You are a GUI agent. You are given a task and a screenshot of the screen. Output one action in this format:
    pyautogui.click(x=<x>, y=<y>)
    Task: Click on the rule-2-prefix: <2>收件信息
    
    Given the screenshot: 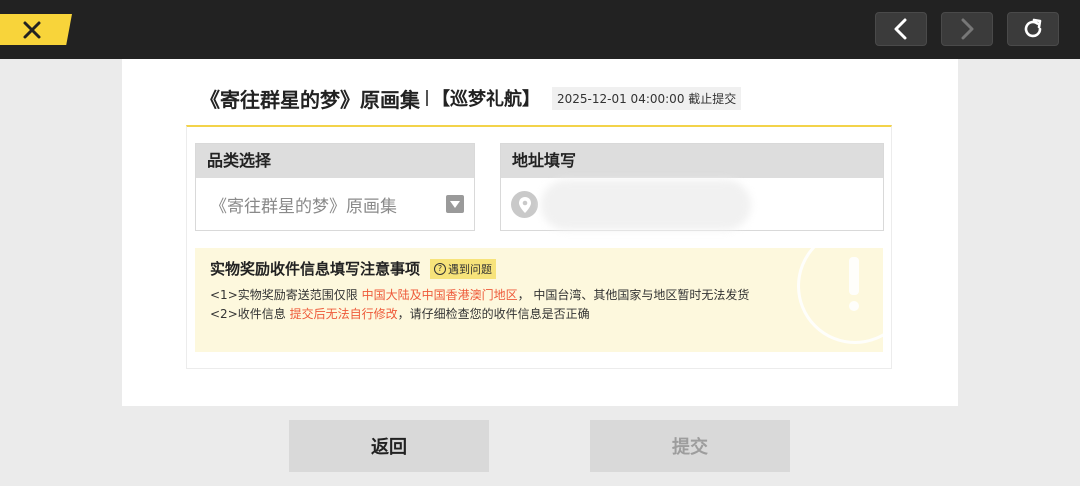 What is the action you would take?
    pyautogui.click(x=250, y=314)
    